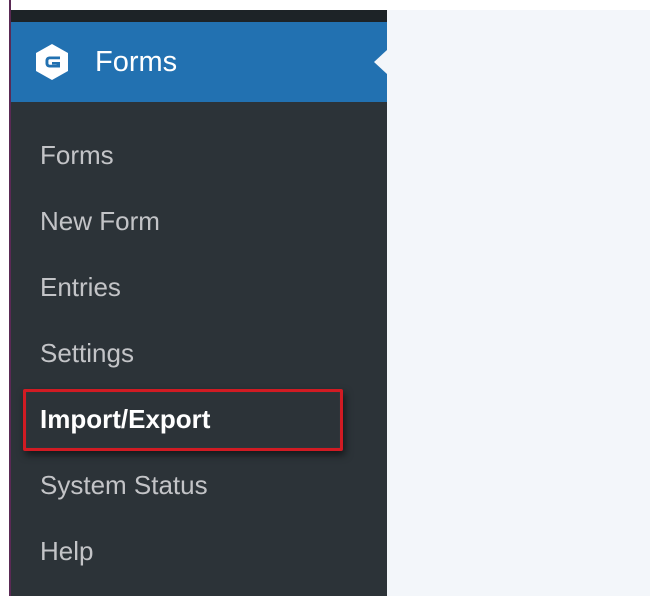  I want to click on submenu-item-label: New Form, so click(100, 220).